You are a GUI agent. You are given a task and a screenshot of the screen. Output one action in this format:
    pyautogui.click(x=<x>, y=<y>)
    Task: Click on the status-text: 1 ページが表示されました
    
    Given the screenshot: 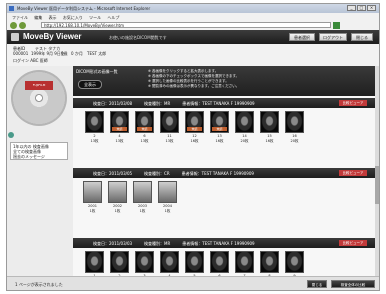 What is the action you would take?
    pyautogui.click(x=39, y=284)
    